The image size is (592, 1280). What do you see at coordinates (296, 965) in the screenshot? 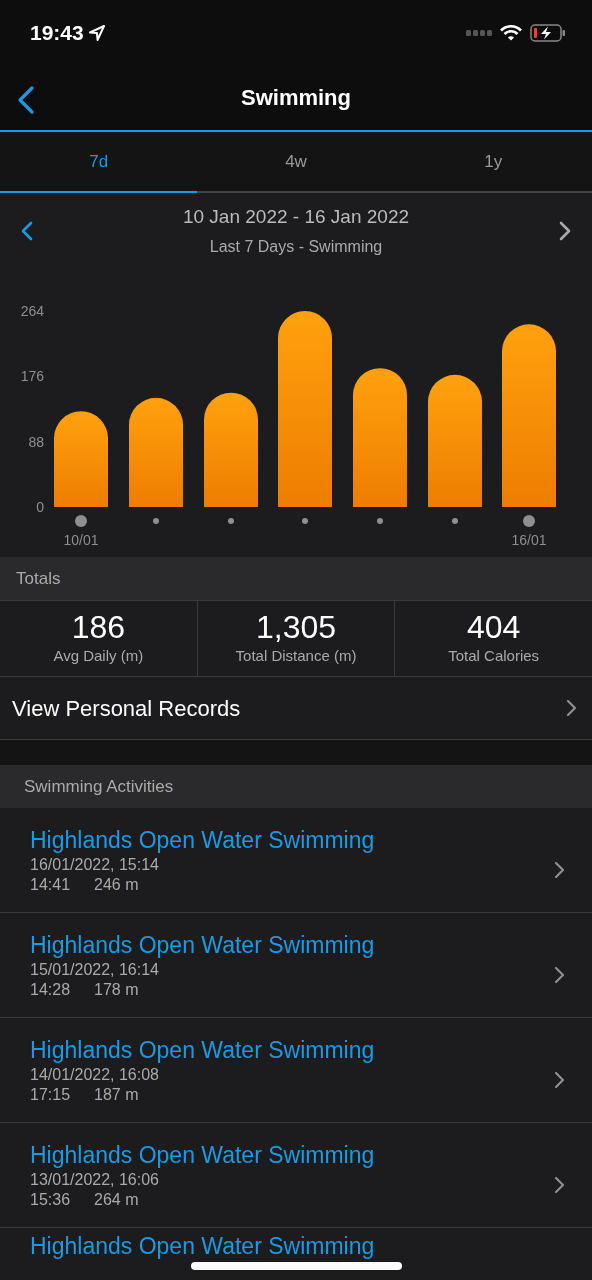
I see `activity-row: Highlands Open Water Swimming 15/01/2022, 16:14 14:28 178 m` at bounding box center [296, 965].